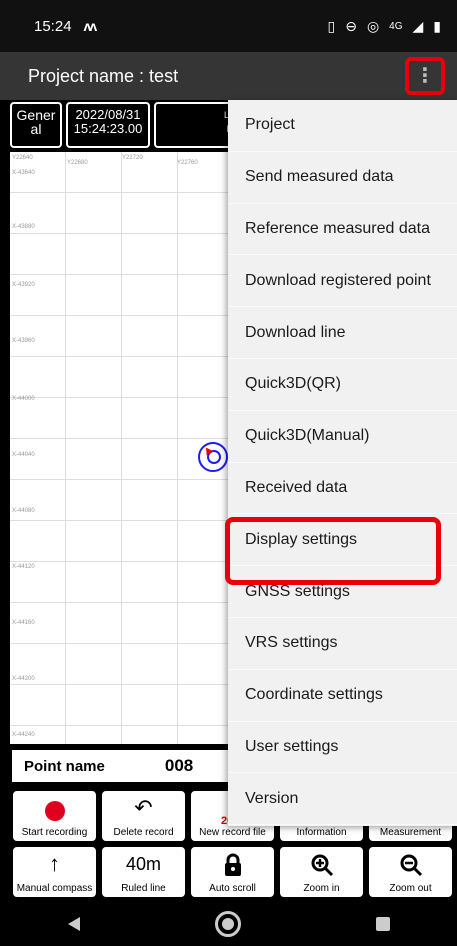  Describe the element at coordinates (179, 765) in the screenshot. I see `point-name-value: 008` at that location.